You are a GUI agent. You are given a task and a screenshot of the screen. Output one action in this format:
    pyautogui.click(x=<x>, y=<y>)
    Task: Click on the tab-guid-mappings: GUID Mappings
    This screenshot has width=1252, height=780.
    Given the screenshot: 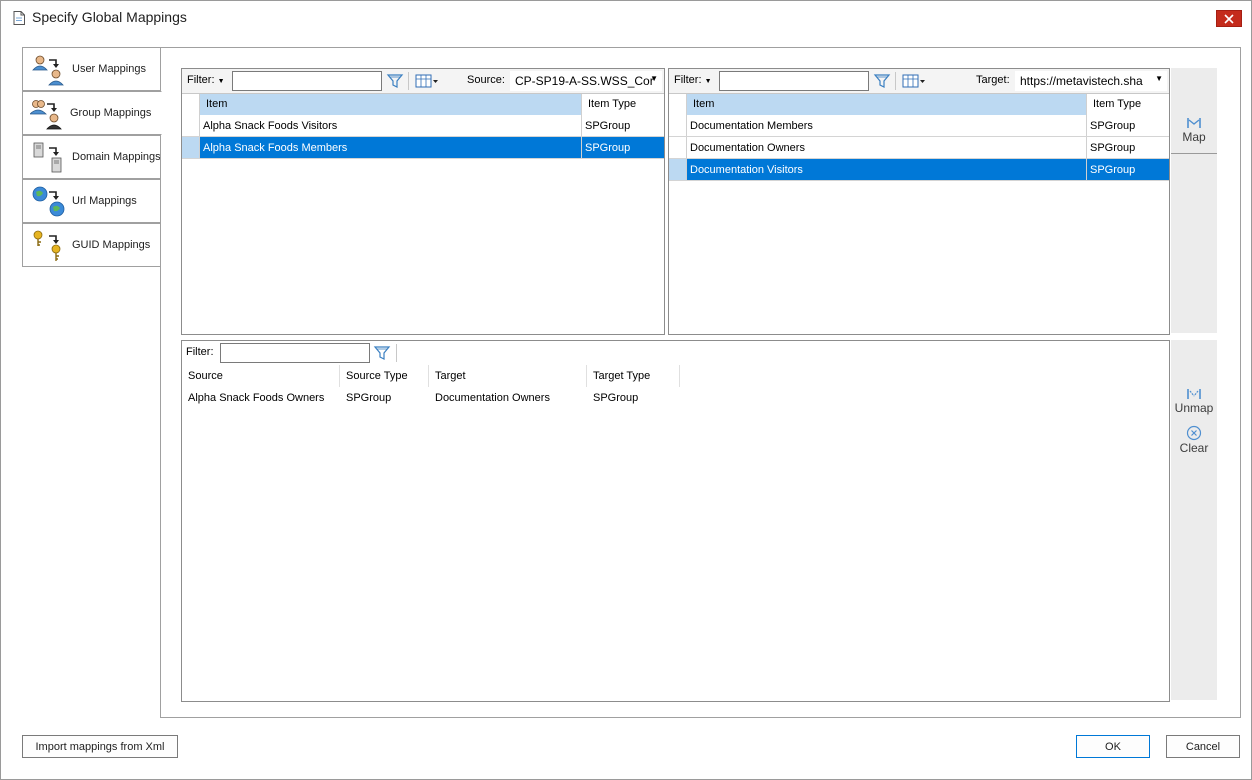 What is the action you would take?
    pyautogui.click(x=91, y=245)
    